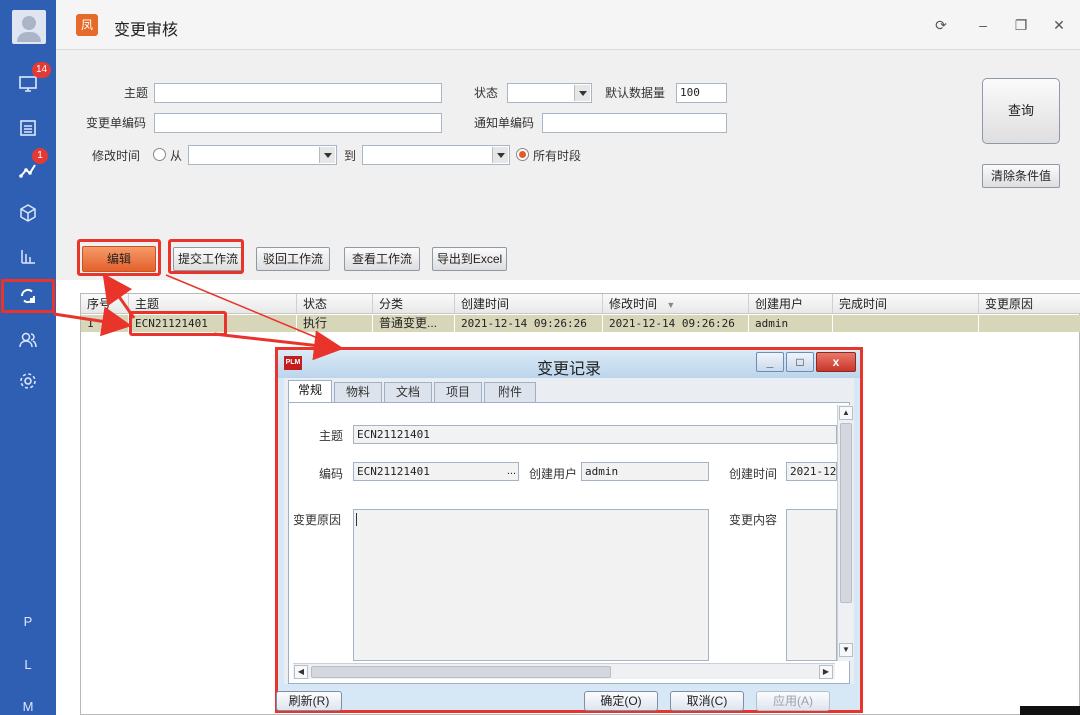 This screenshot has height=715, width=1080. I want to click on view-workflow-button: 查看工作流, so click(382, 259).